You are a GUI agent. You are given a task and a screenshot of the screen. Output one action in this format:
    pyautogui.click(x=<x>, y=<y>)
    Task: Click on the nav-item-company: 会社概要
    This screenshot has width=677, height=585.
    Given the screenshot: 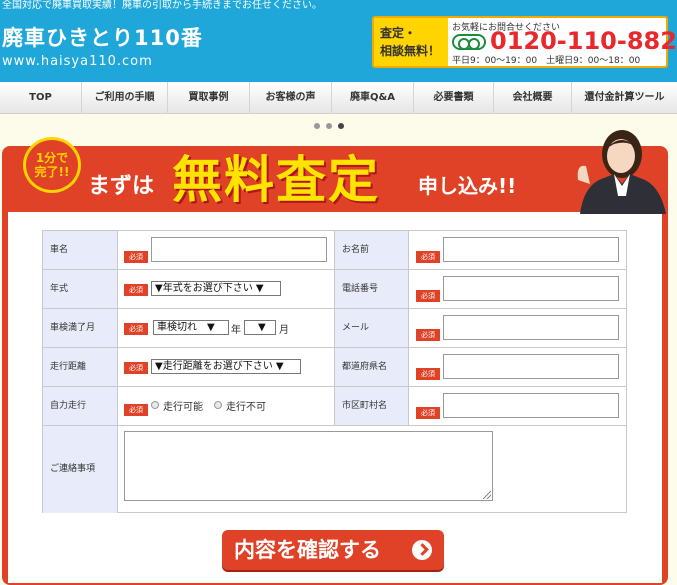 What is the action you would take?
    pyautogui.click(x=533, y=98)
    